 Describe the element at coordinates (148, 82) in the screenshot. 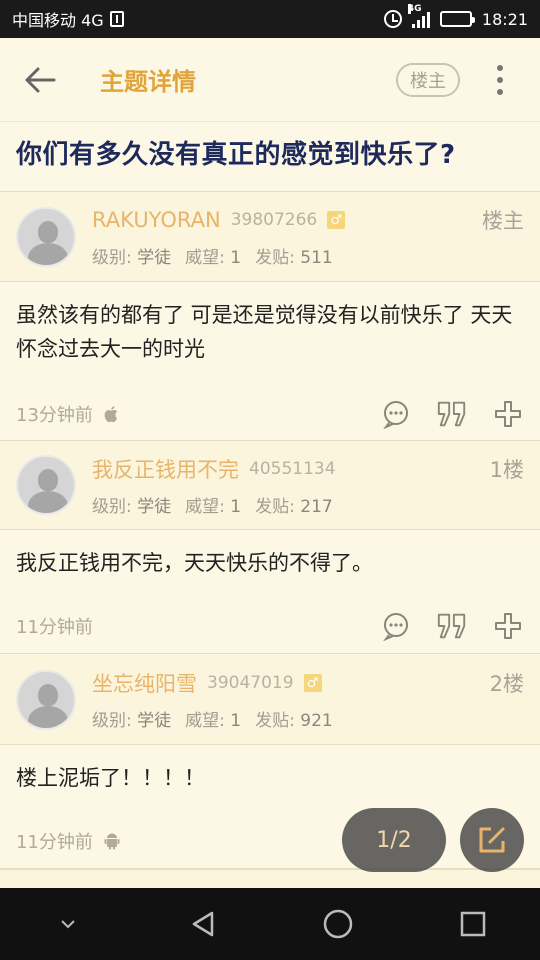

I see `page-title: 主题详情` at that location.